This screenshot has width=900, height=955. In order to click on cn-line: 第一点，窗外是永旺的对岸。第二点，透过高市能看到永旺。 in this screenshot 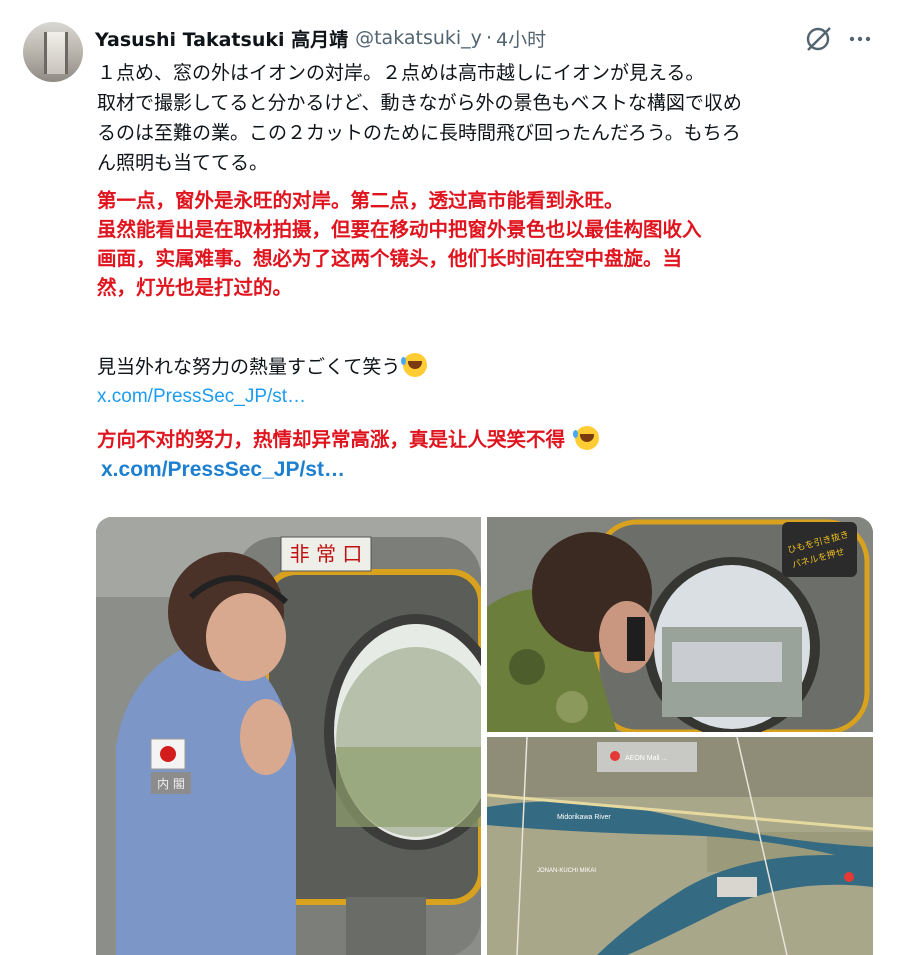, I will do `click(360, 200)`.